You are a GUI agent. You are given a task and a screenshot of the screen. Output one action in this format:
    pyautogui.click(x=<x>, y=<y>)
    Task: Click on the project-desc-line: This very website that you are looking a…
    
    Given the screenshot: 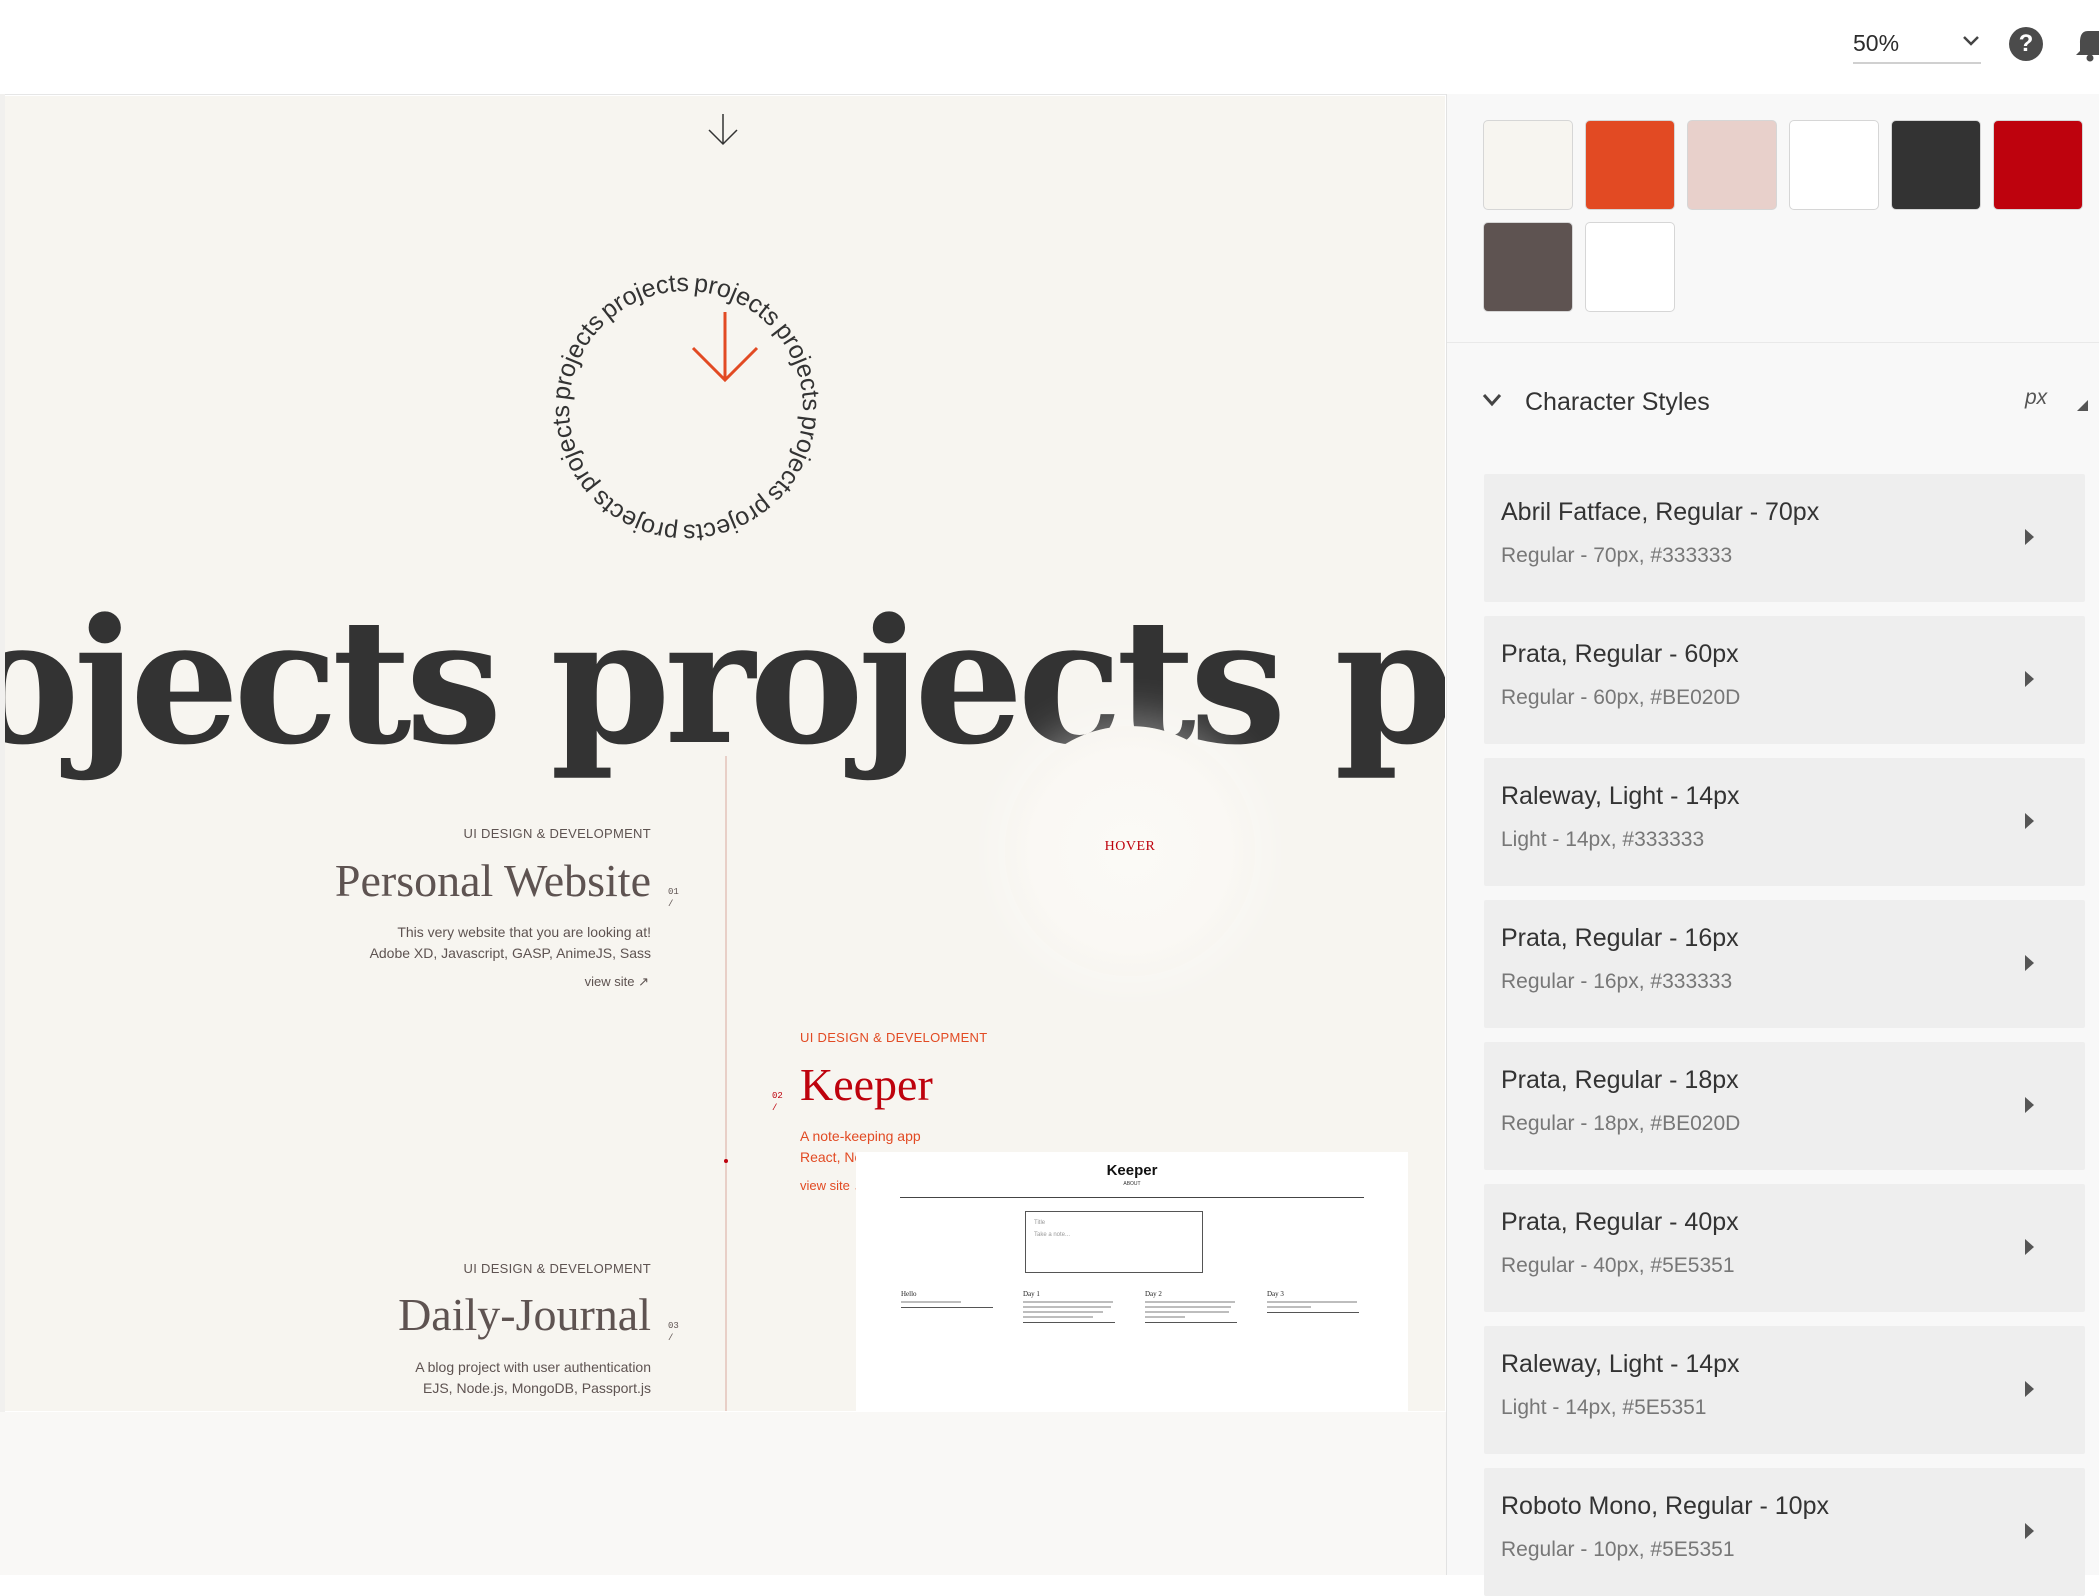 What is the action you would take?
    pyautogui.click(x=524, y=932)
    